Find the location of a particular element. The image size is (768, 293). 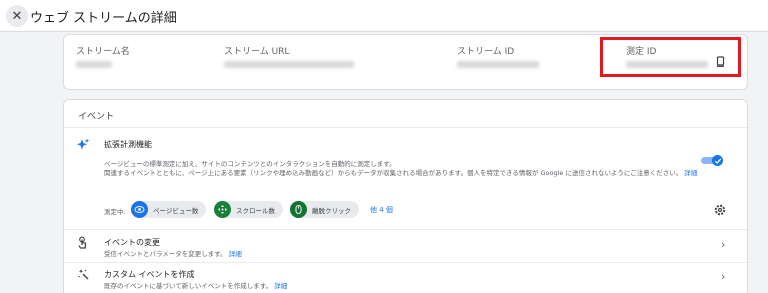

modify-events-desc-text: 受信イベントとパラメータを変更します。 is located at coordinates (165, 254).